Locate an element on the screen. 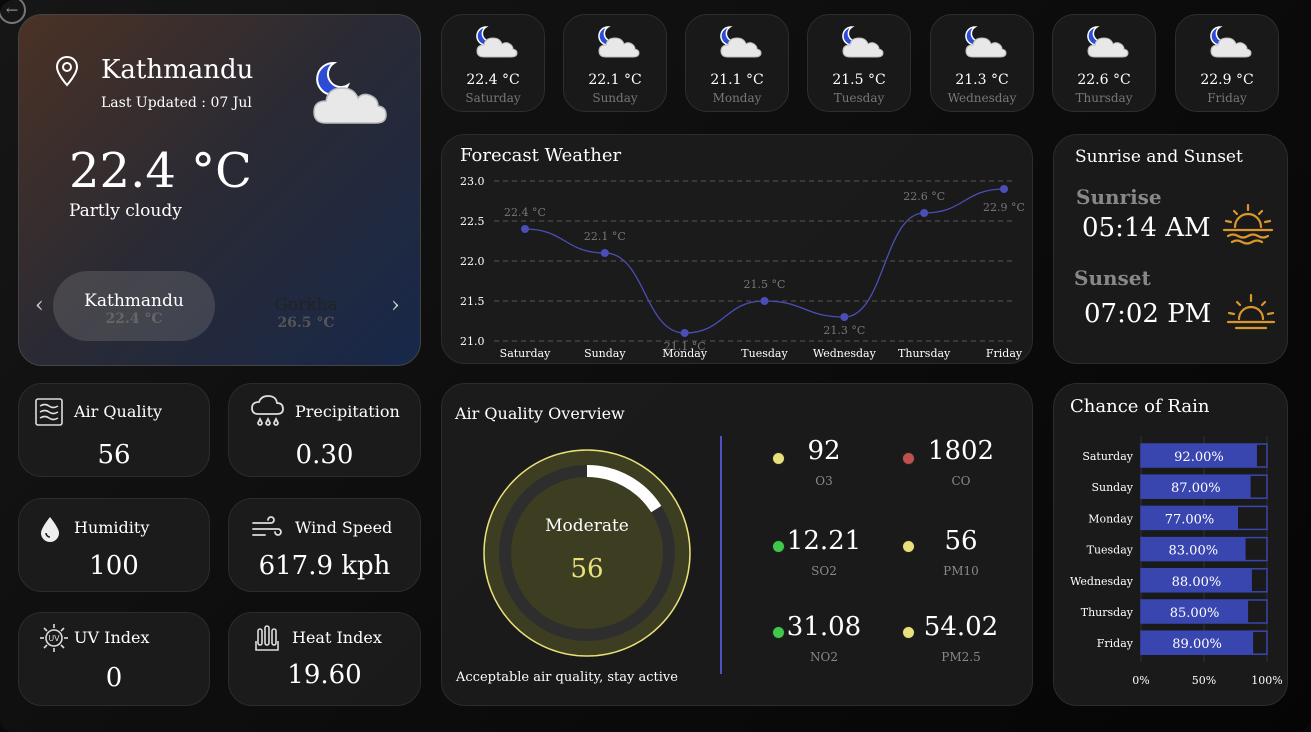  city-option-name: Gorkha is located at coordinates (306, 305).